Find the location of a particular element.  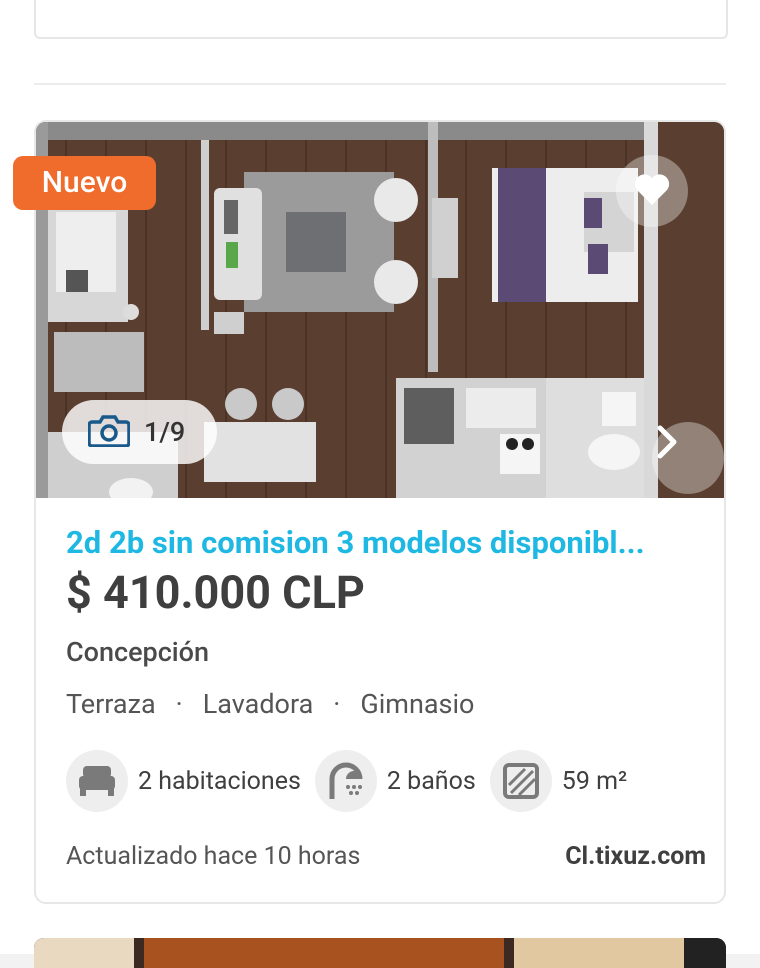

new-badge: Nuevo is located at coordinates (84, 183).